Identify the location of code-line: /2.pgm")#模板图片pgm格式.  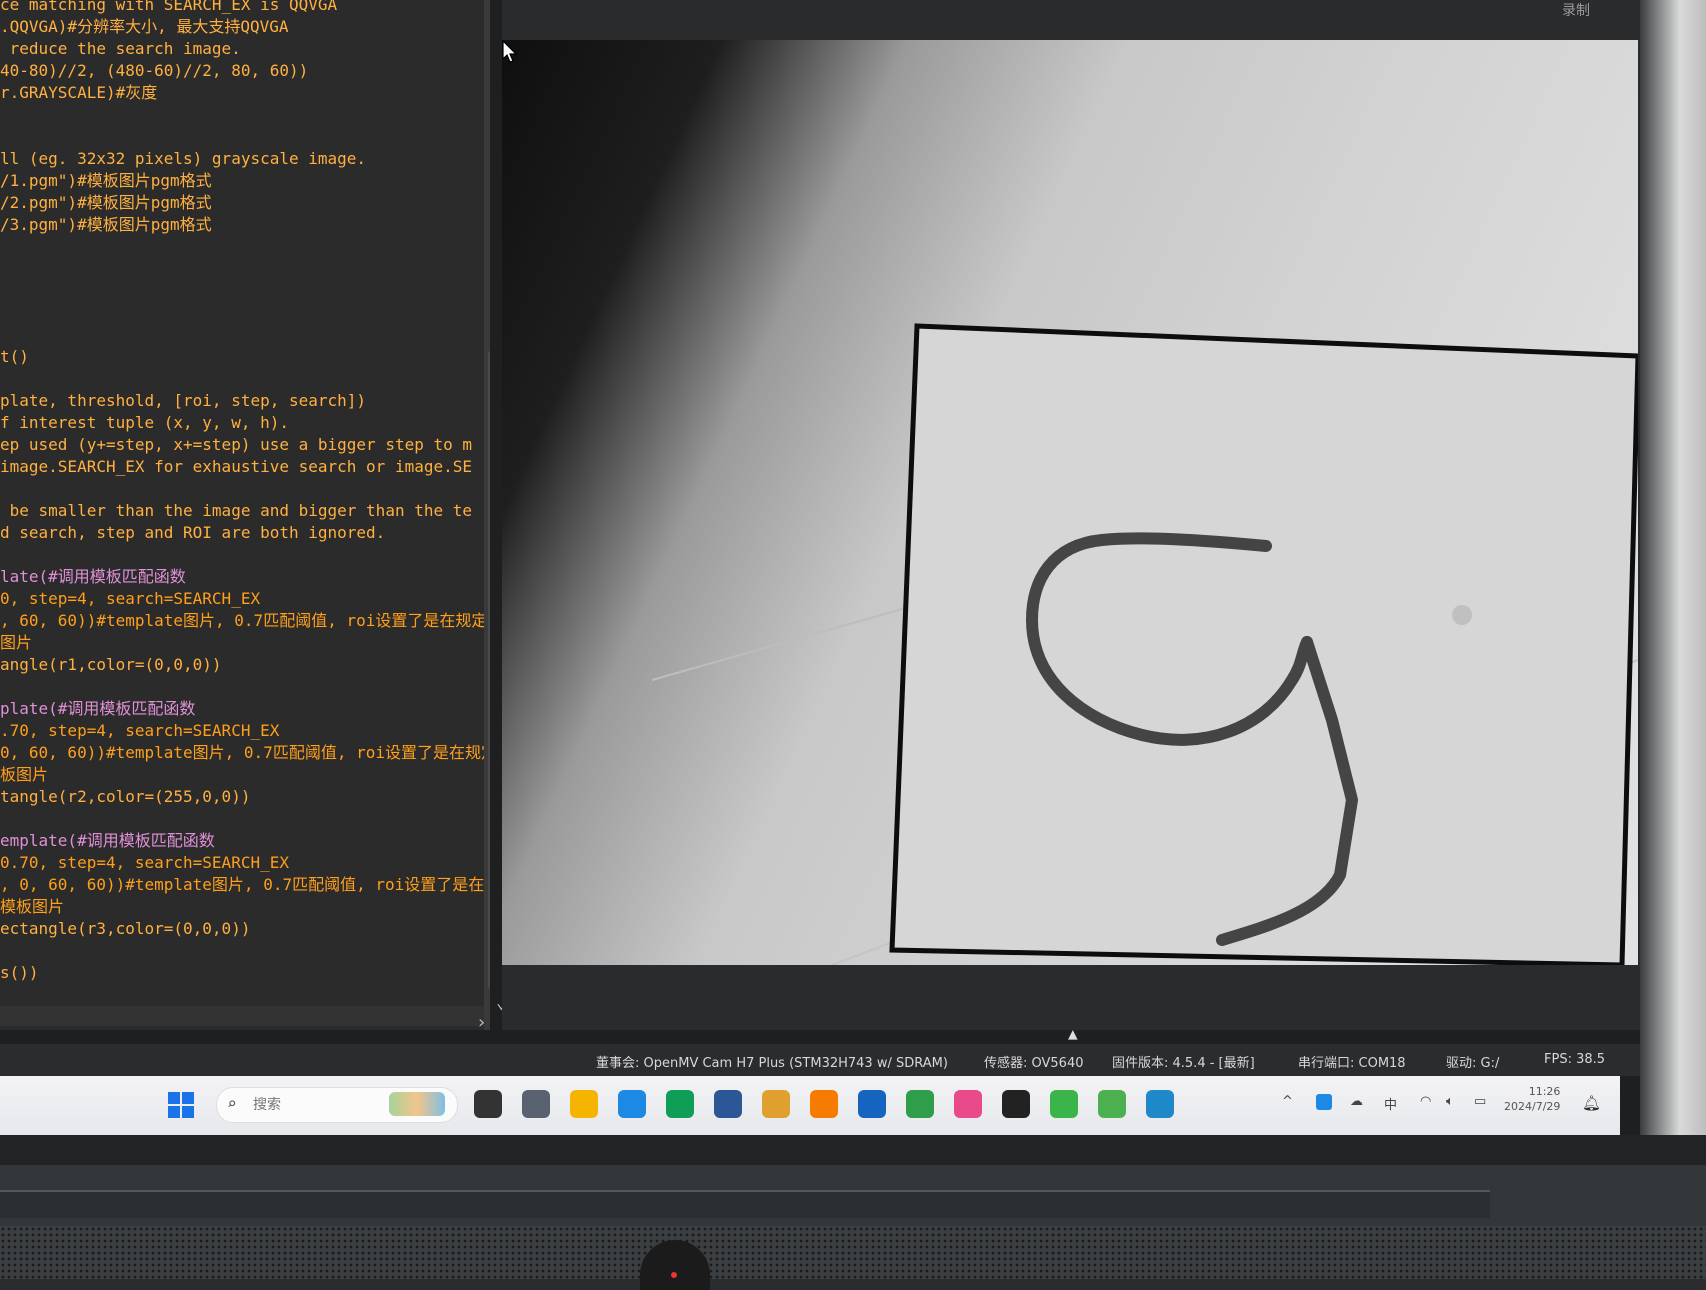
(245, 203).